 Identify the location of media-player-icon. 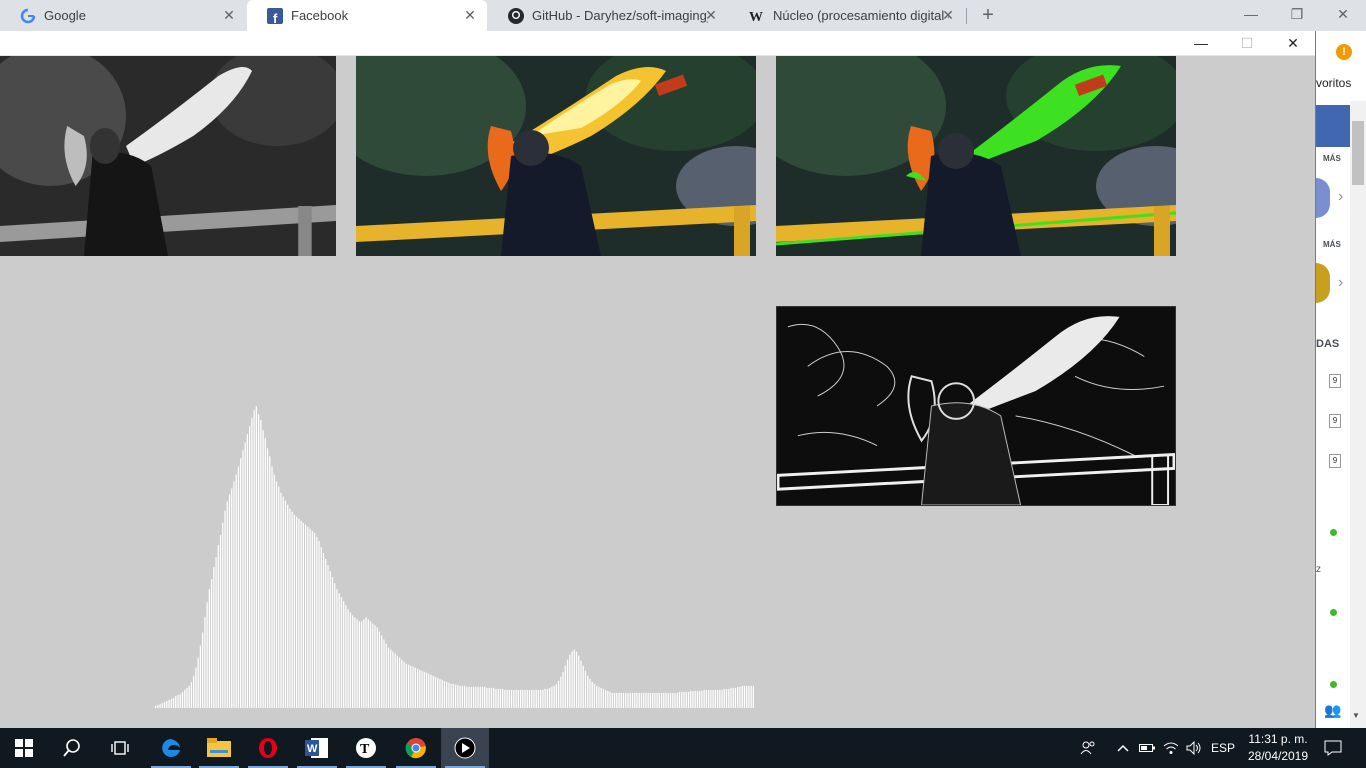
(465, 748).